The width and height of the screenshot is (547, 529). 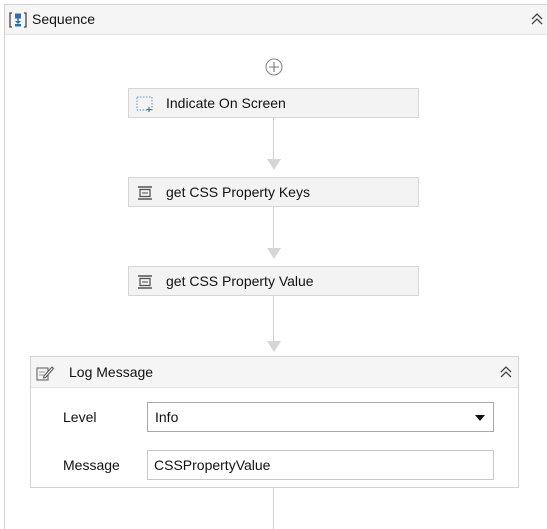 I want to click on sequence-icon, so click(x=18, y=20).